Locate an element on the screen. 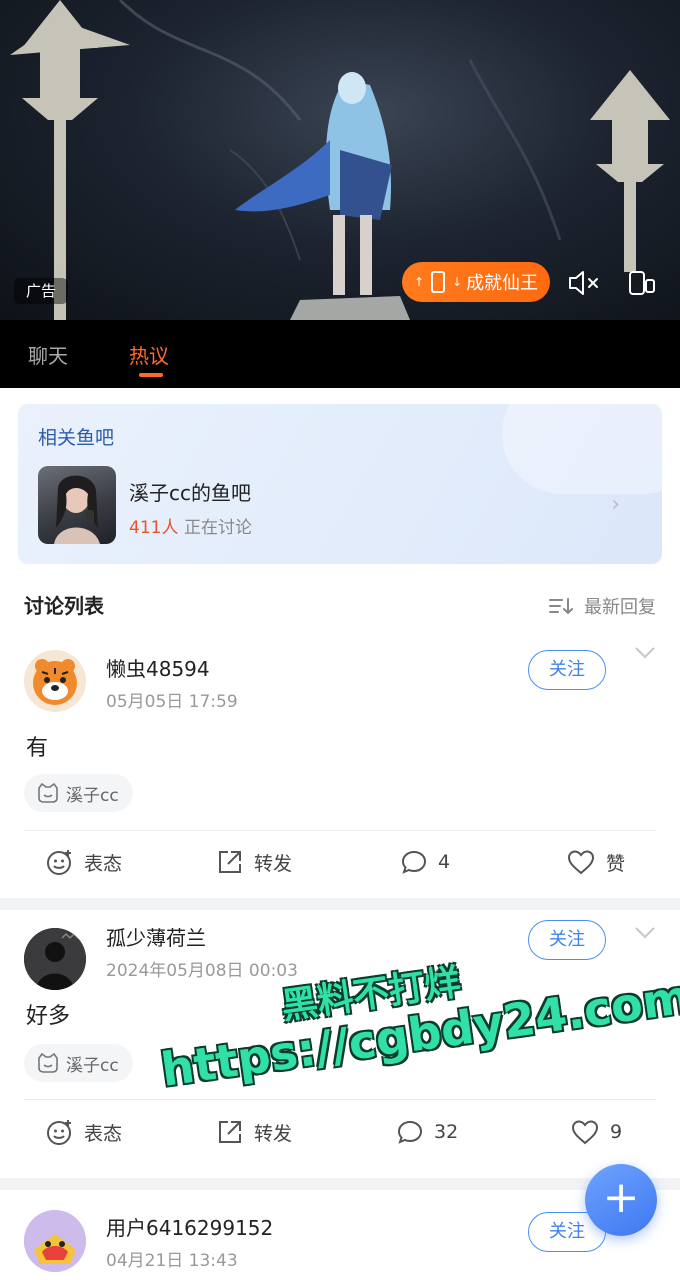  like-button: 9 is located at coordinates (596, 1132).